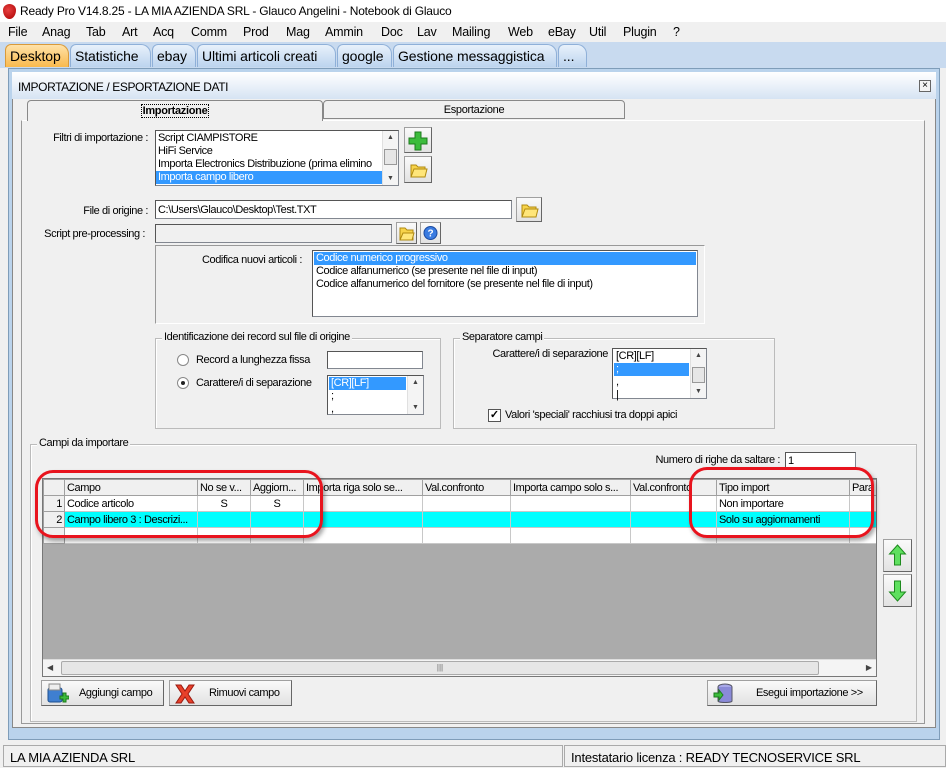 Image resolution: width=946 pixels, height=768 pixels. I want to click on button-label: Aggiungi campo, so click(116, 693).